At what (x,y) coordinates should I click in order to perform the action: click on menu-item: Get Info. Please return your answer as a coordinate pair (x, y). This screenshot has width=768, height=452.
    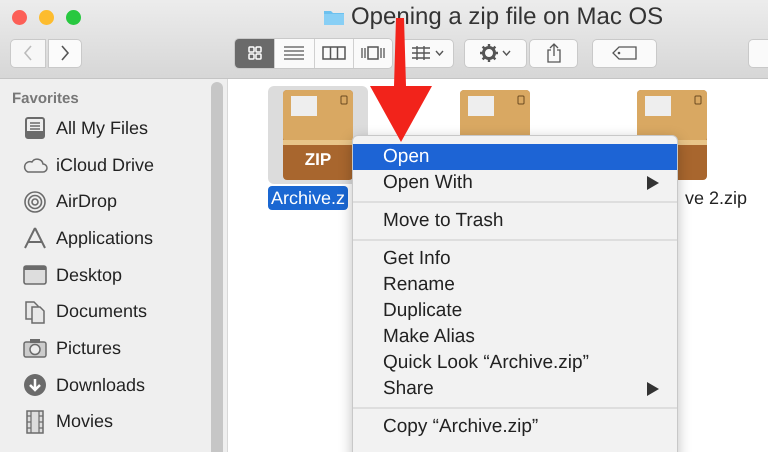
    Looking at the image, I should click on (515, 259).